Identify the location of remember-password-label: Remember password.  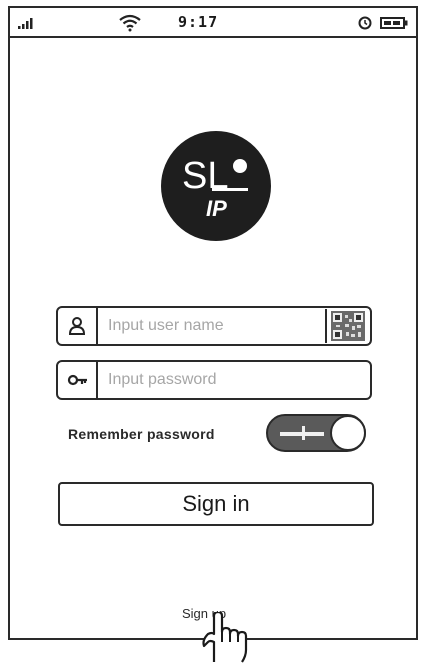
(141, 434).